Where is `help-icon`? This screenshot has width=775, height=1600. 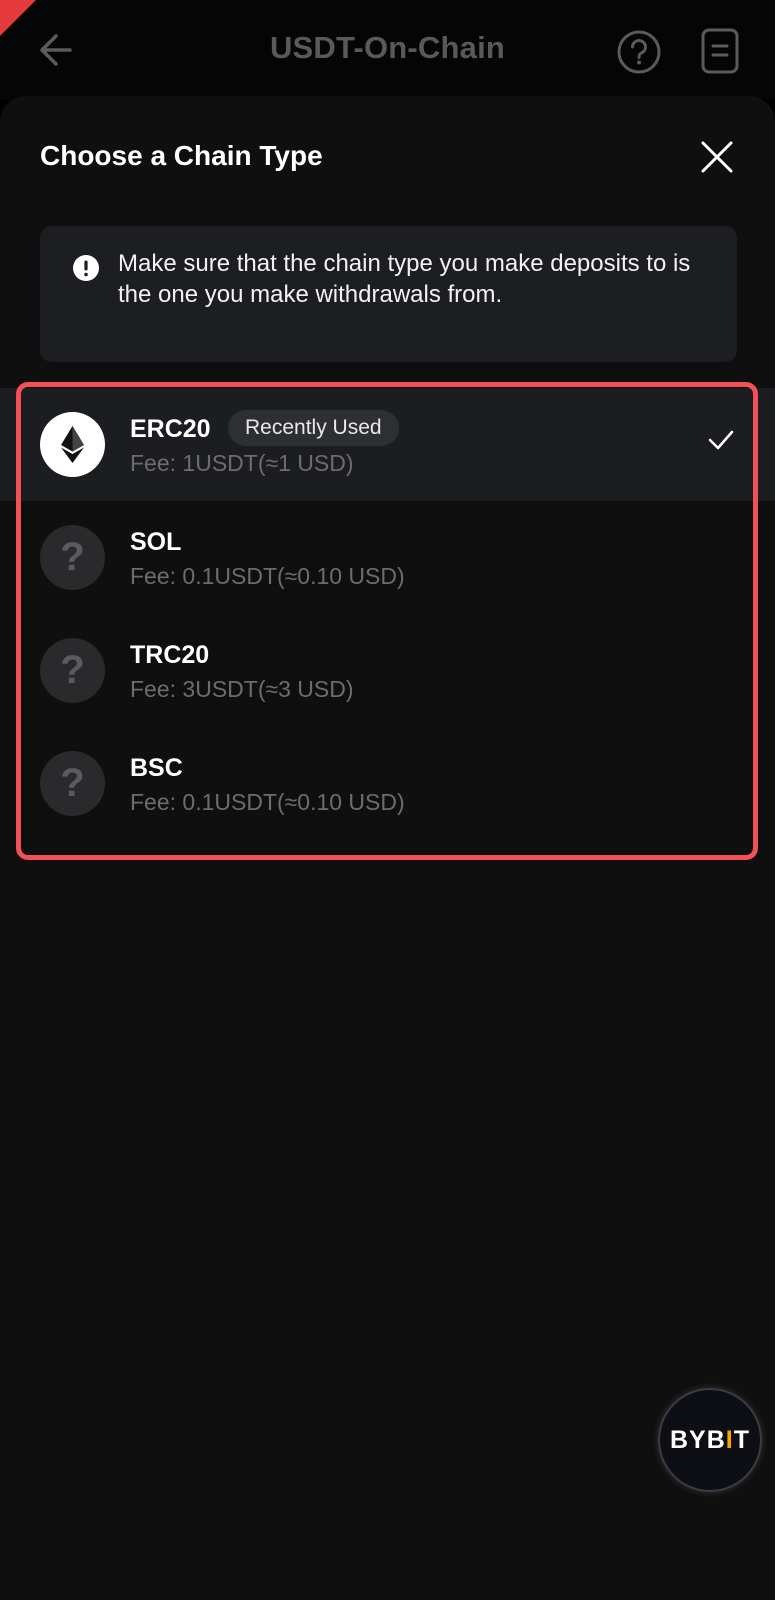 help-icon is located at coordinates (639, 52).